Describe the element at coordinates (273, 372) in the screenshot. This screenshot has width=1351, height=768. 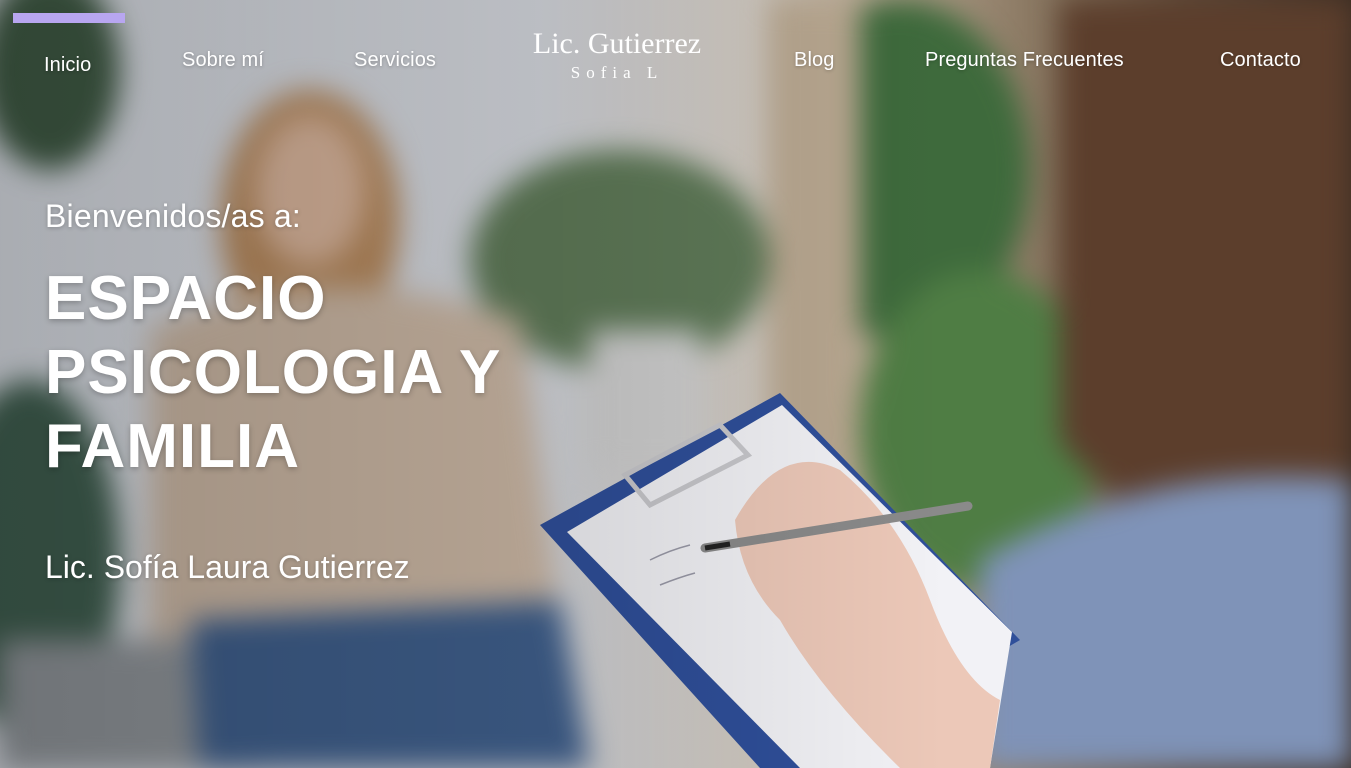
I see `headline-line-2: PSICOLOGIA Y` at that location.